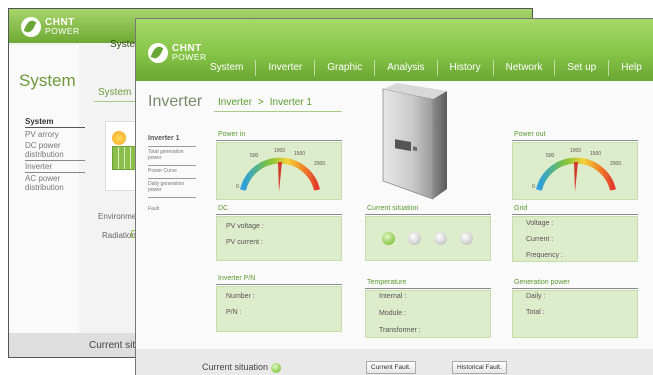  Describe the element at coordinates (279, 214) in the screenshot. I see `dc-rule` at that location.